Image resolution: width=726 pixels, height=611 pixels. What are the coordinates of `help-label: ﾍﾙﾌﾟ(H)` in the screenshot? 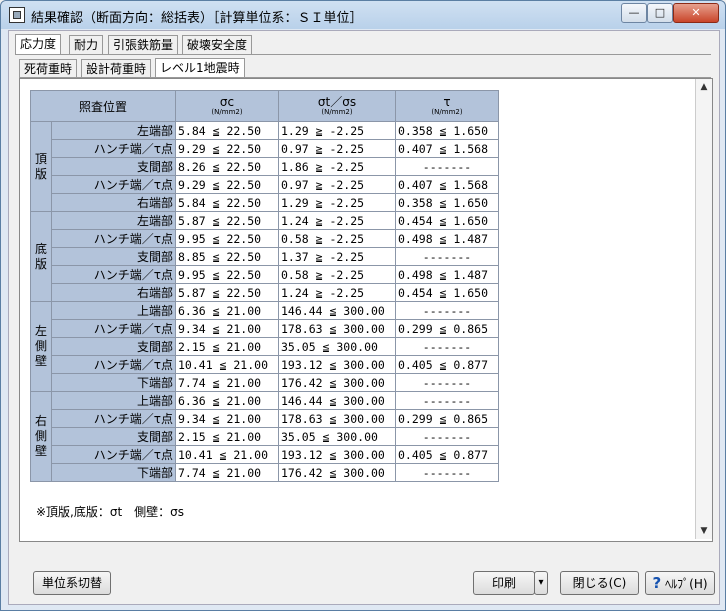 It's located at (686, 584).